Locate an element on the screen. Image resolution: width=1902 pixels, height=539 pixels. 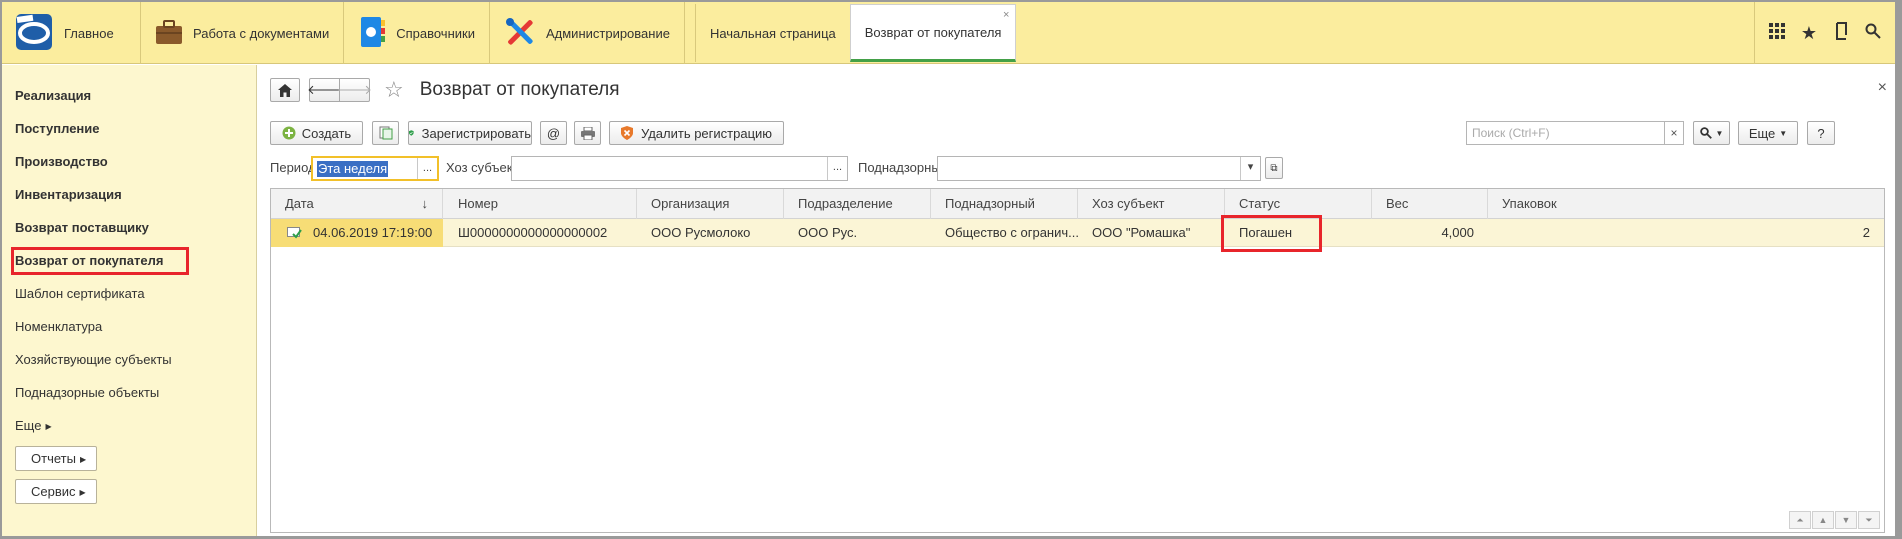
scroll-up-icon: ▲ is located at coordinates (1823, 520).